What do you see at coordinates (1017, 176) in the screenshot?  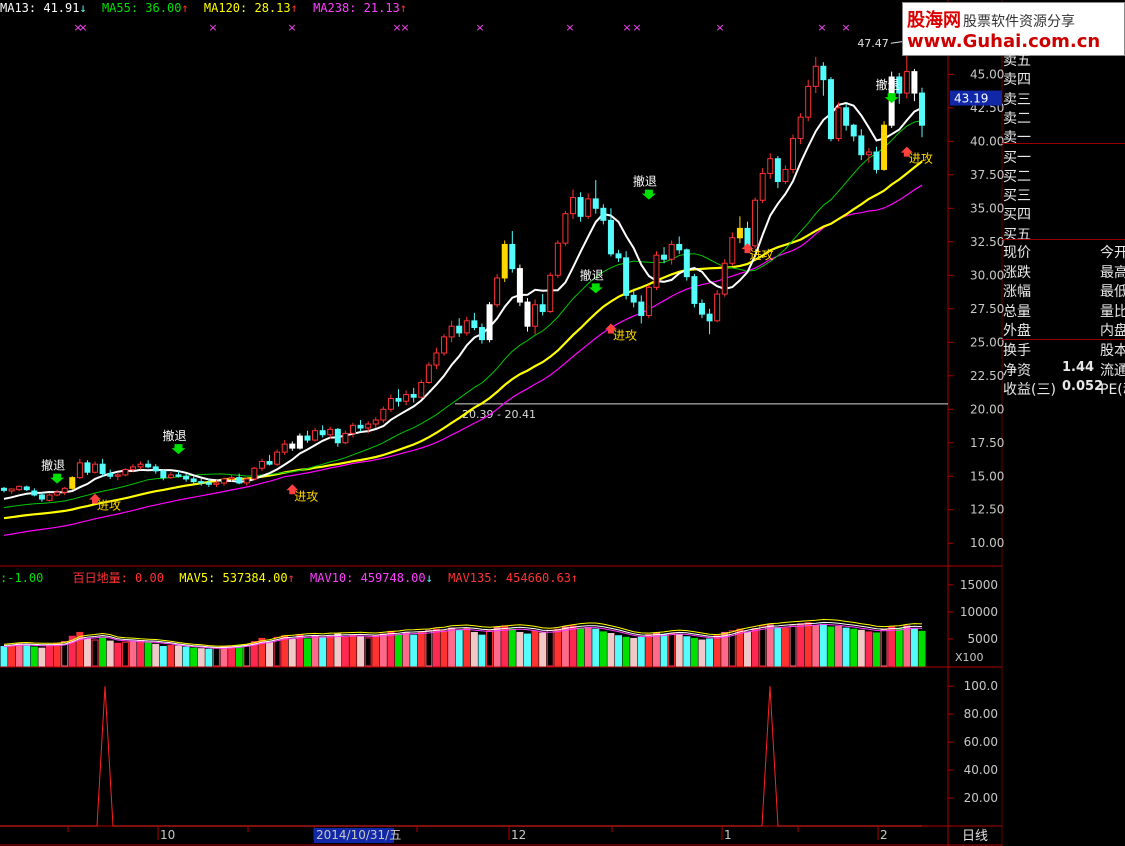 I see `order-book-level: 买二` at bounding box center [1017, 176].